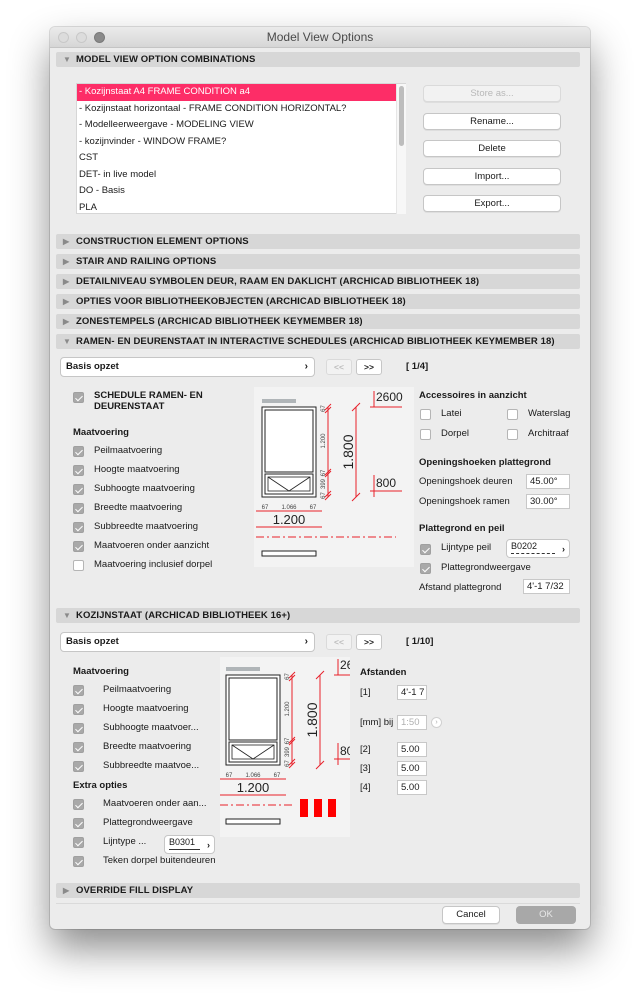 This screenshot has height=999, width=639. Describe the element at coordinates (324, 483) in the screenshot. I see `sub-height-label: 399` at that location.